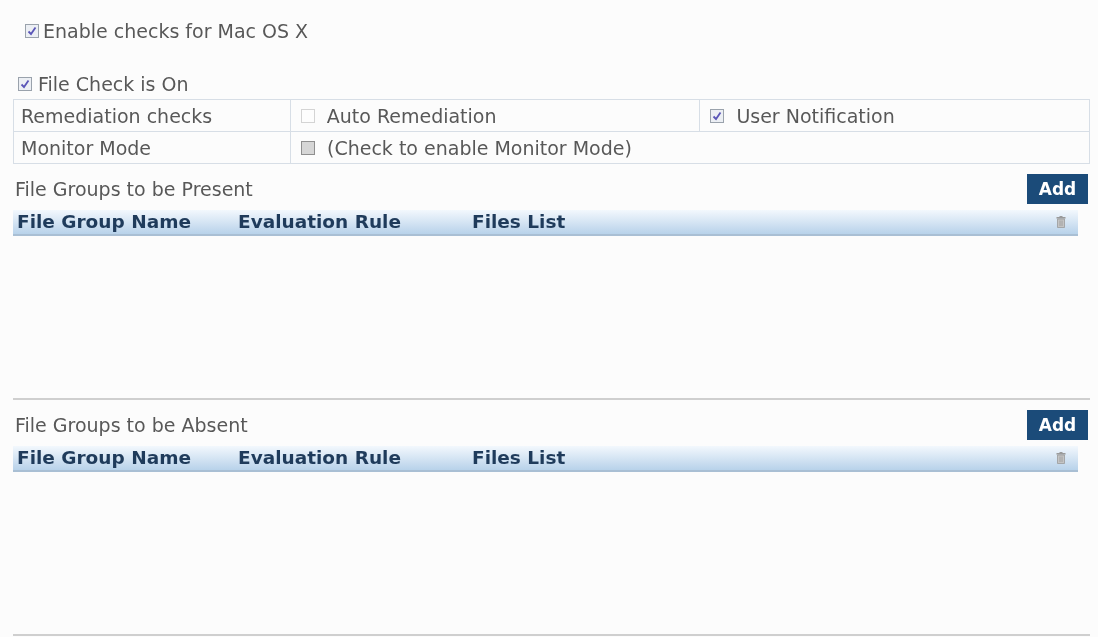 This screenshot has height=637, width=1098. I want to click on section-title: File Groups to be Present, so click(134, 189).